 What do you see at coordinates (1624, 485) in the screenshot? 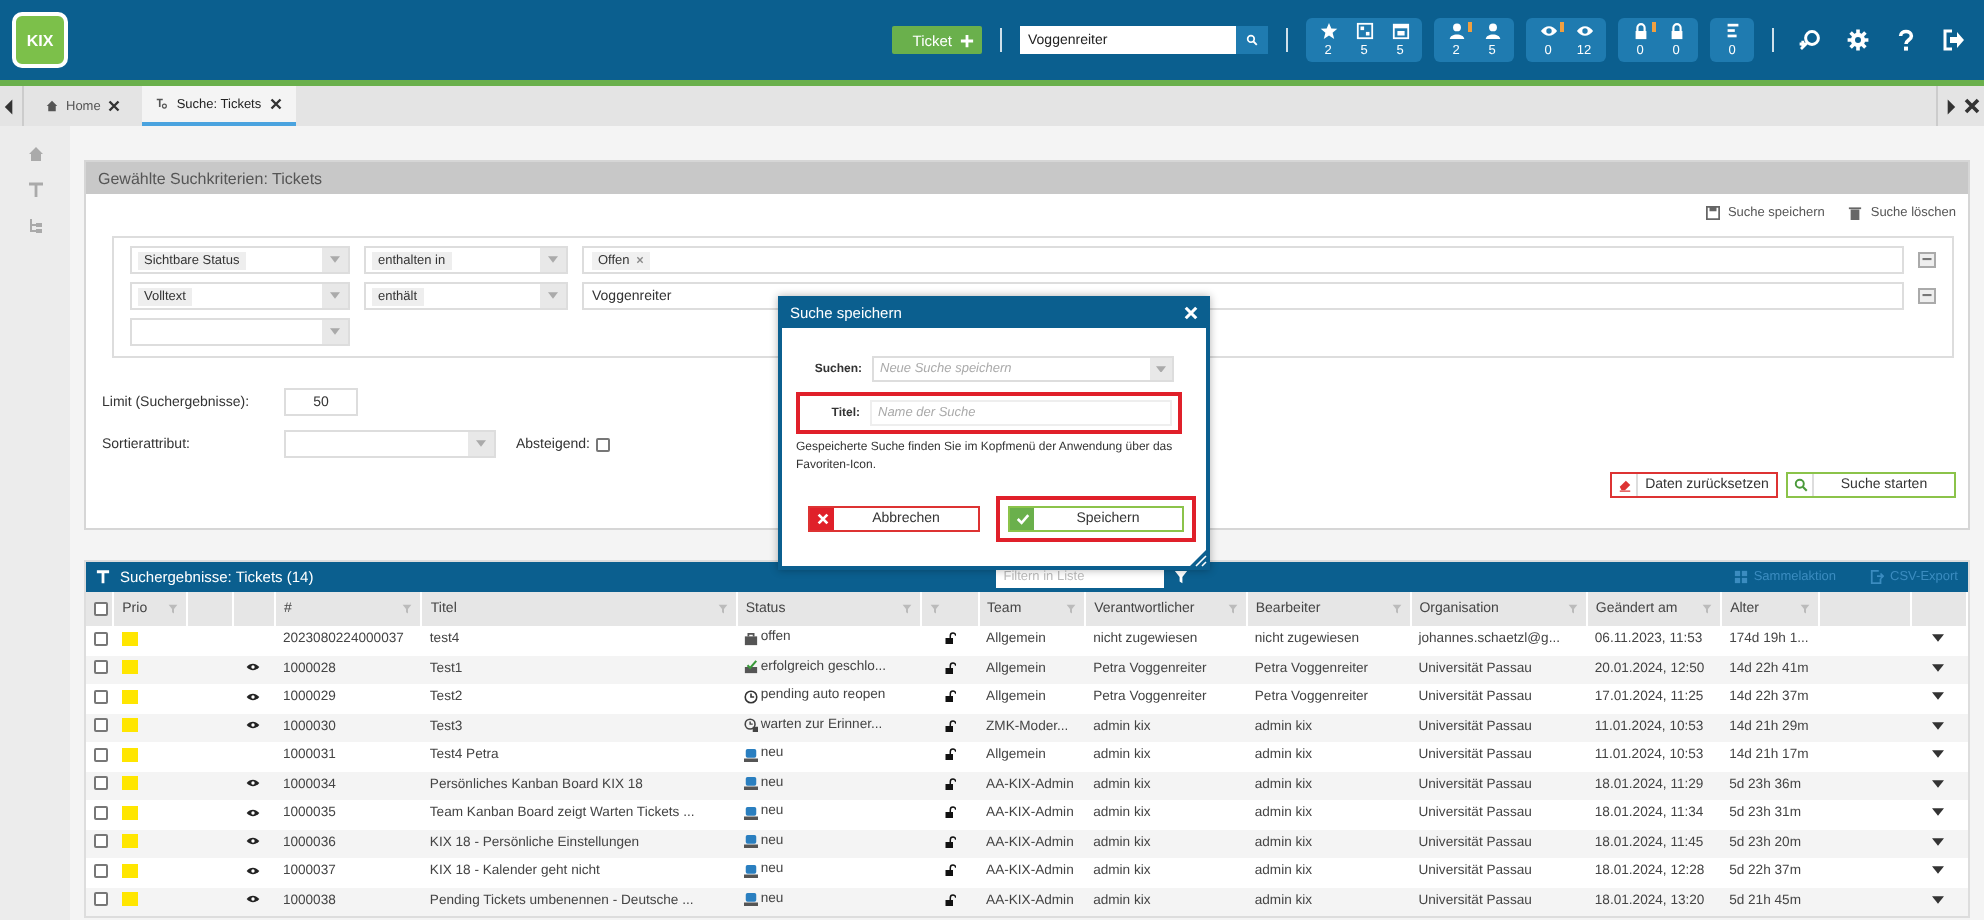
I see `eraser-icon` at bounding box center [1624, 485].